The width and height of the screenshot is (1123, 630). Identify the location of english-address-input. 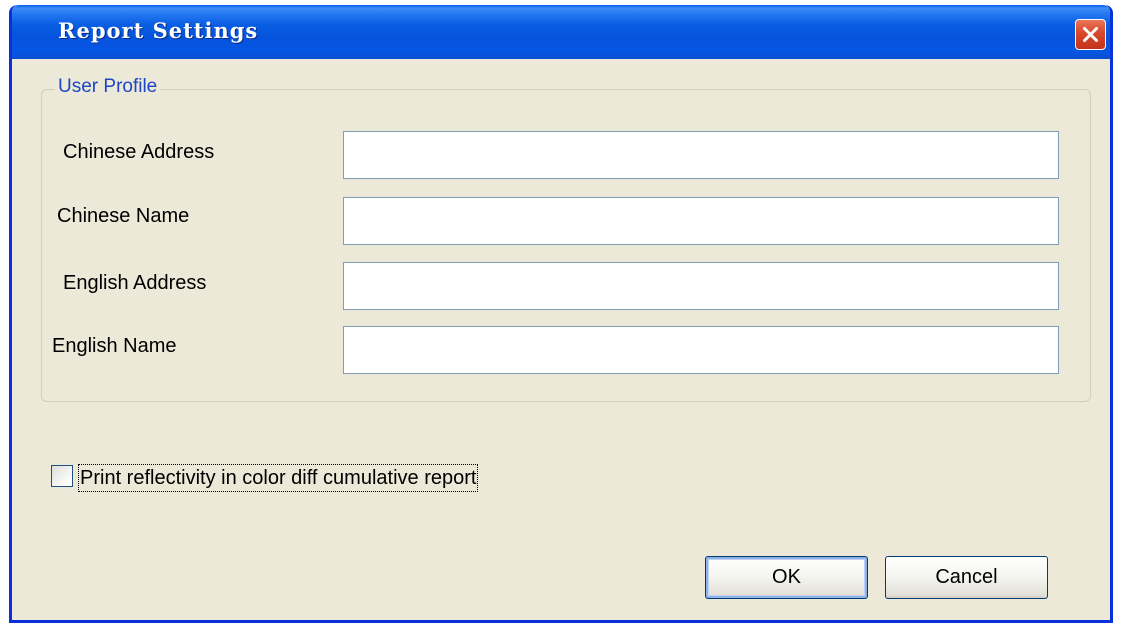
(701, 286).